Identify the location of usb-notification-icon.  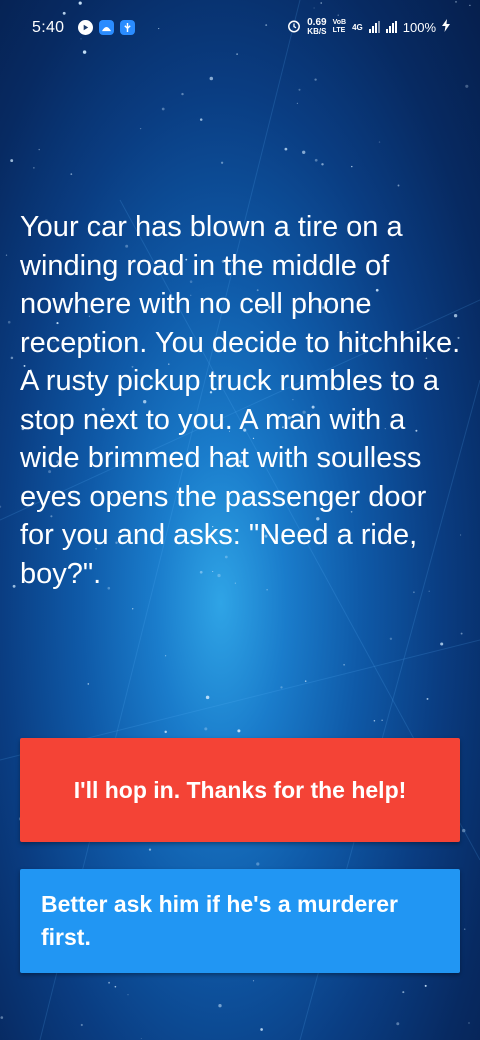
(127, 27).